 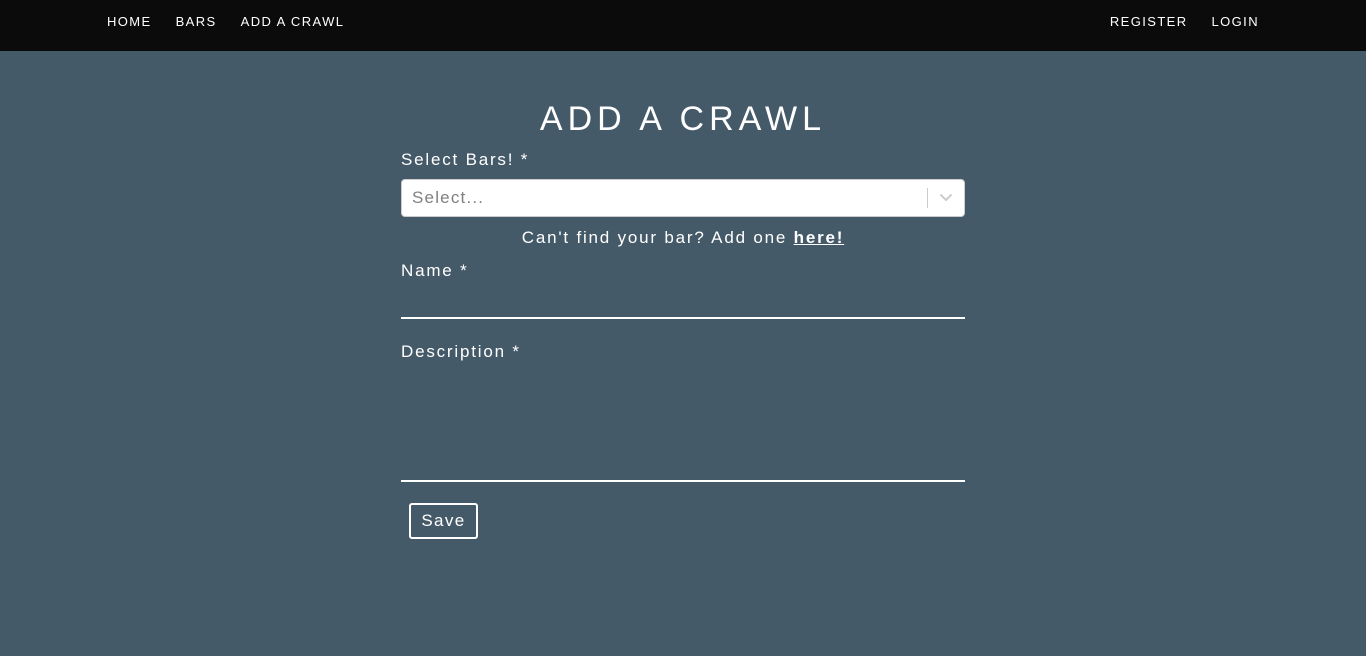 I want to click on add-bar-link: here!, so click(x=819, y=237).